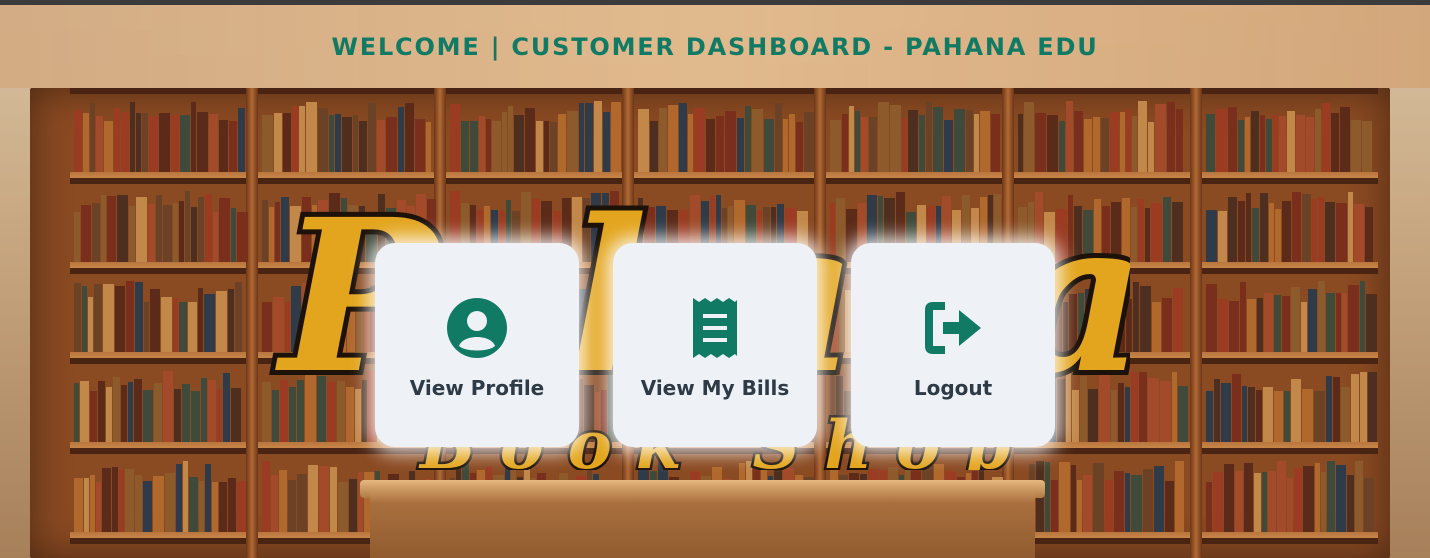 Image resolution: width=1430 pixels, height=558 pixels. What do you see at coordinates (477, 345) in the screenshot?
I see `view-profile-card: View Profile` at bounding box center [477, 345].